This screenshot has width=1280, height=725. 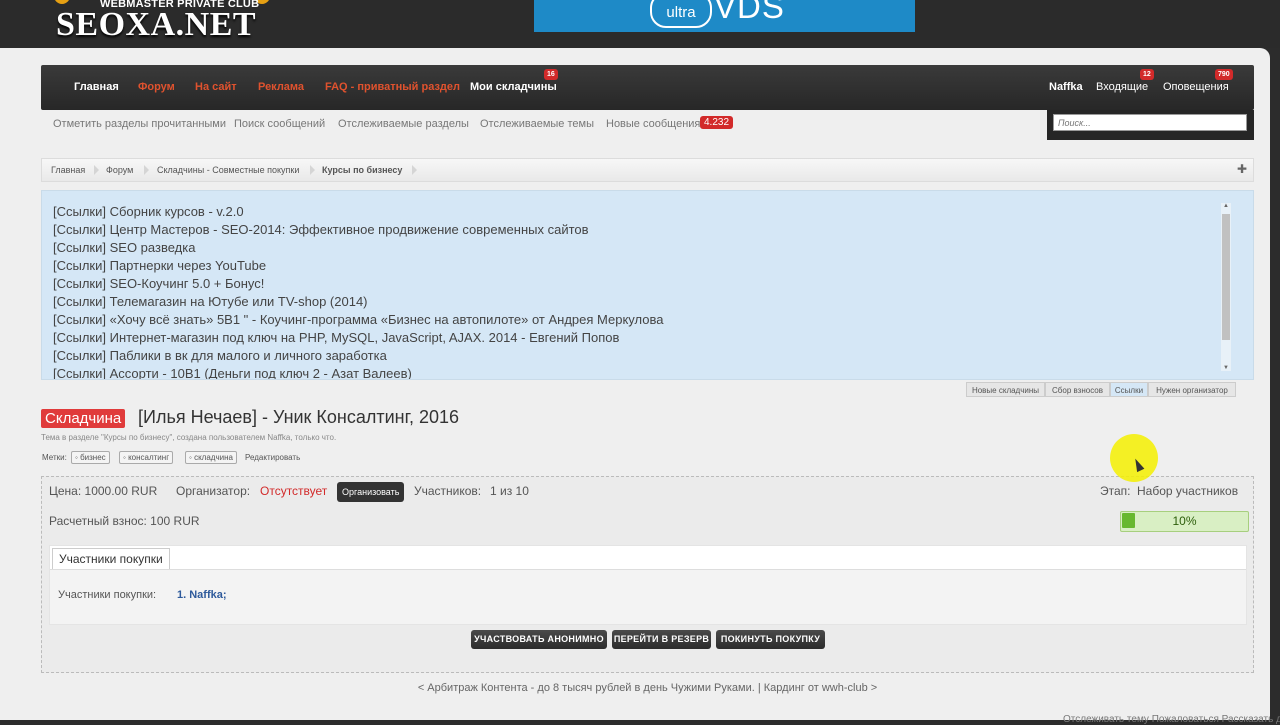 What do you see at coordinates (1129, 389) in the screenshot?
I see `tab-links: Ссылки` at bounding box center [1129, 389].